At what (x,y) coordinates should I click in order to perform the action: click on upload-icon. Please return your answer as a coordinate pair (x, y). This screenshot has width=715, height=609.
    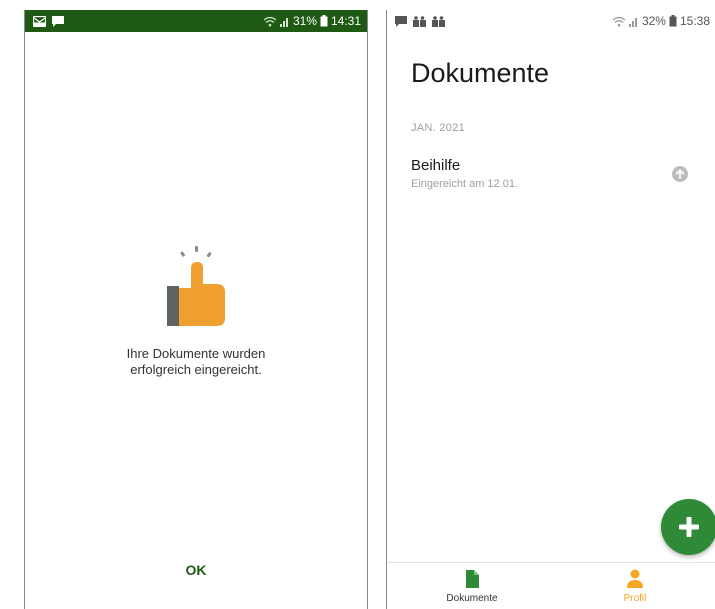
    Looking at the image, I should click on (680, 174).